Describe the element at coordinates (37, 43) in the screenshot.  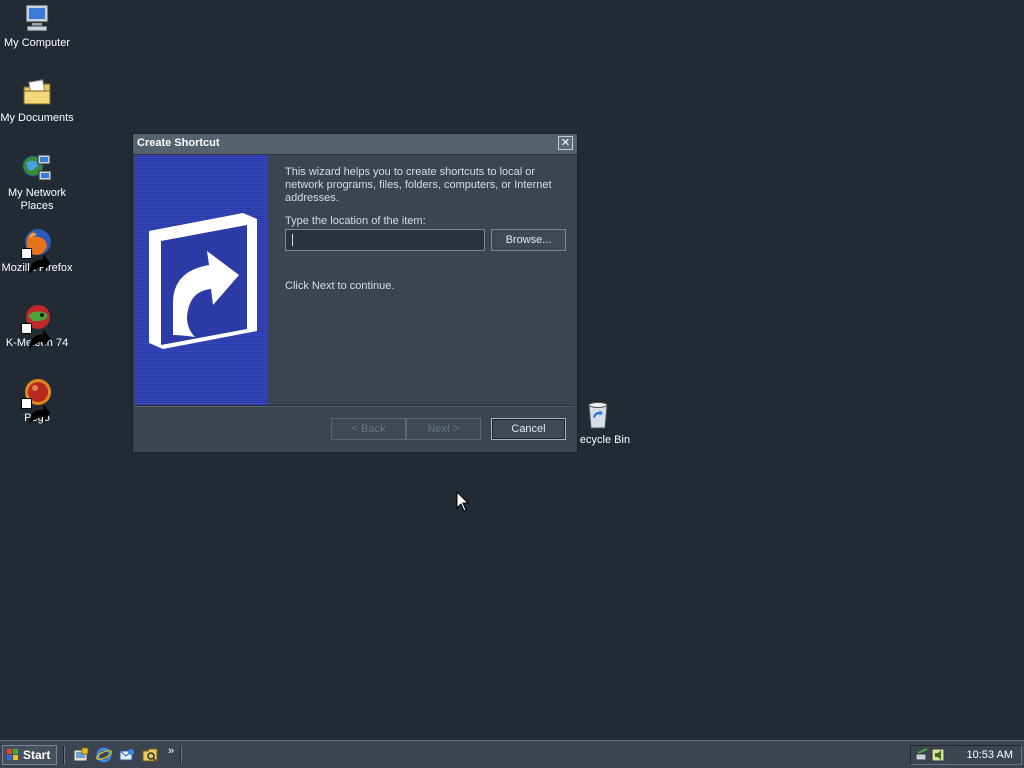
I see `desktop-icon-label: My Computer` at that location.